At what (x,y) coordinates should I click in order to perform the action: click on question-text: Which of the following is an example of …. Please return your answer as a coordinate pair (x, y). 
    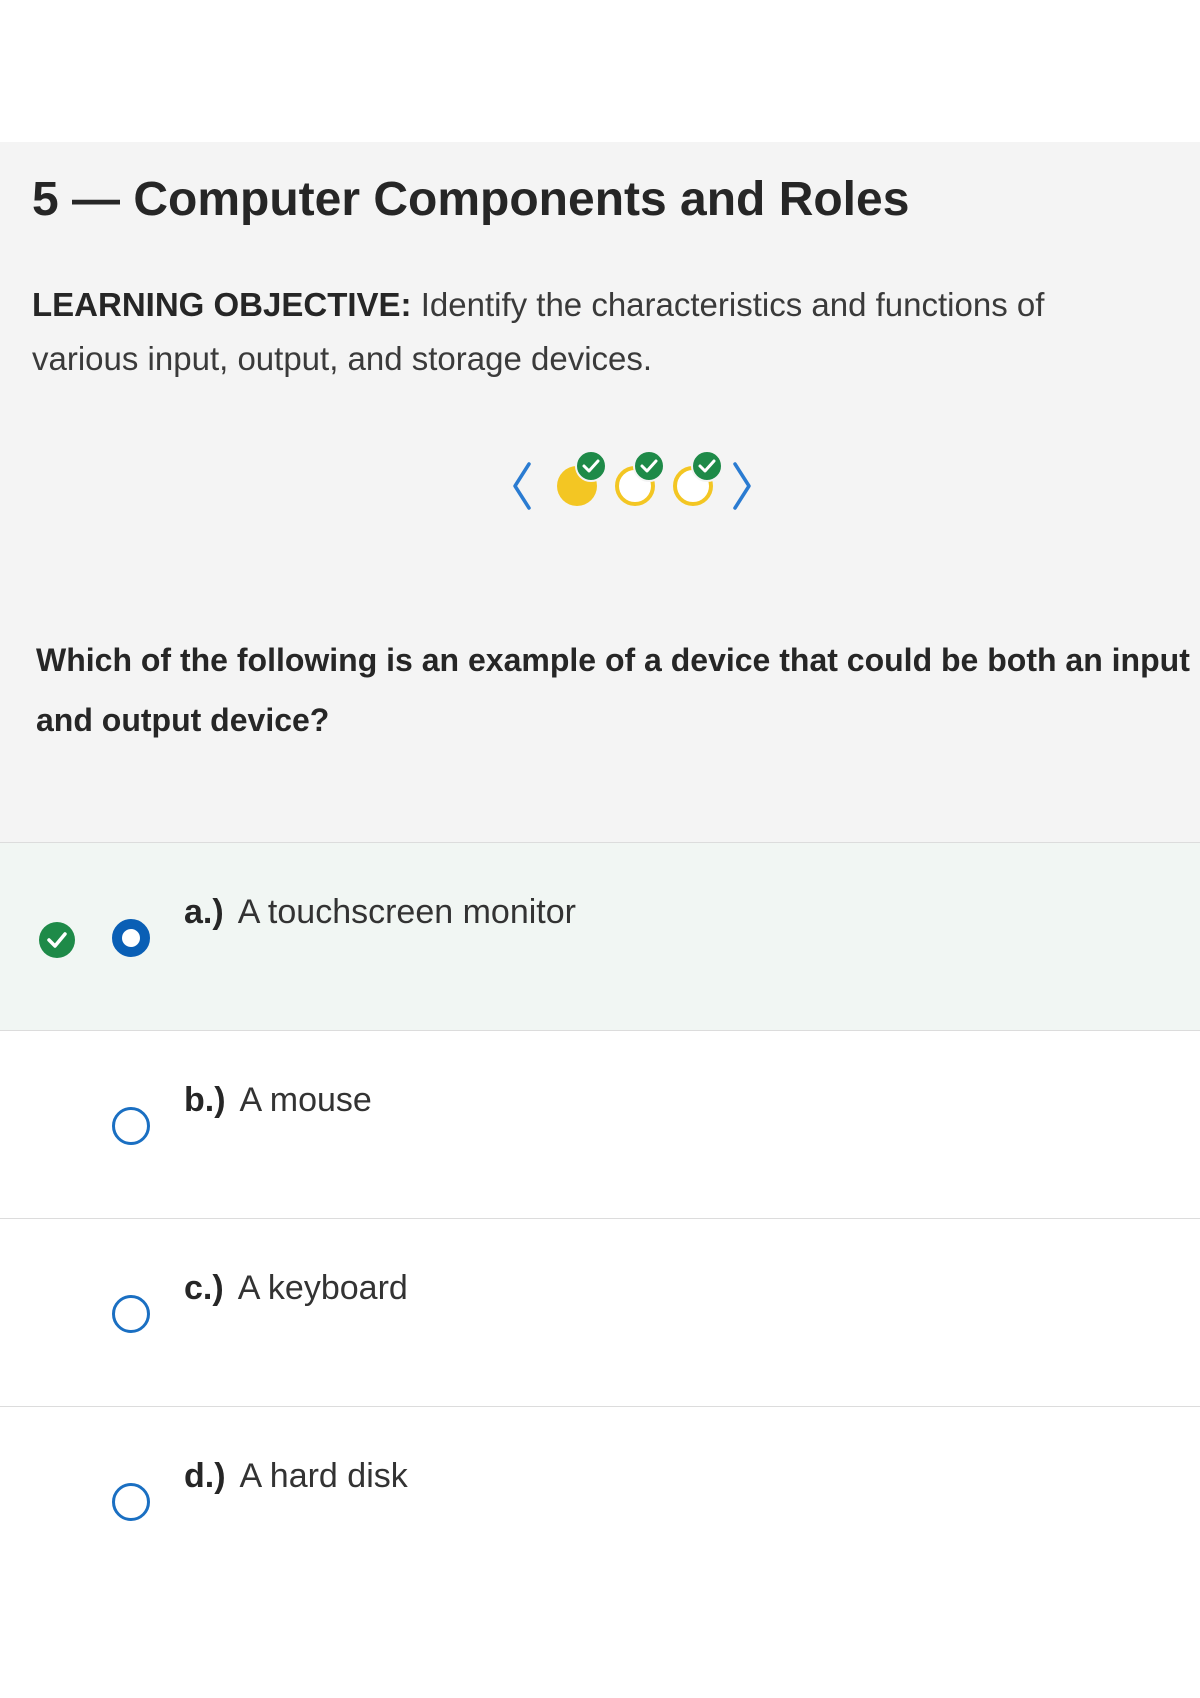
    Looking at the image, I should click on (613, 690).